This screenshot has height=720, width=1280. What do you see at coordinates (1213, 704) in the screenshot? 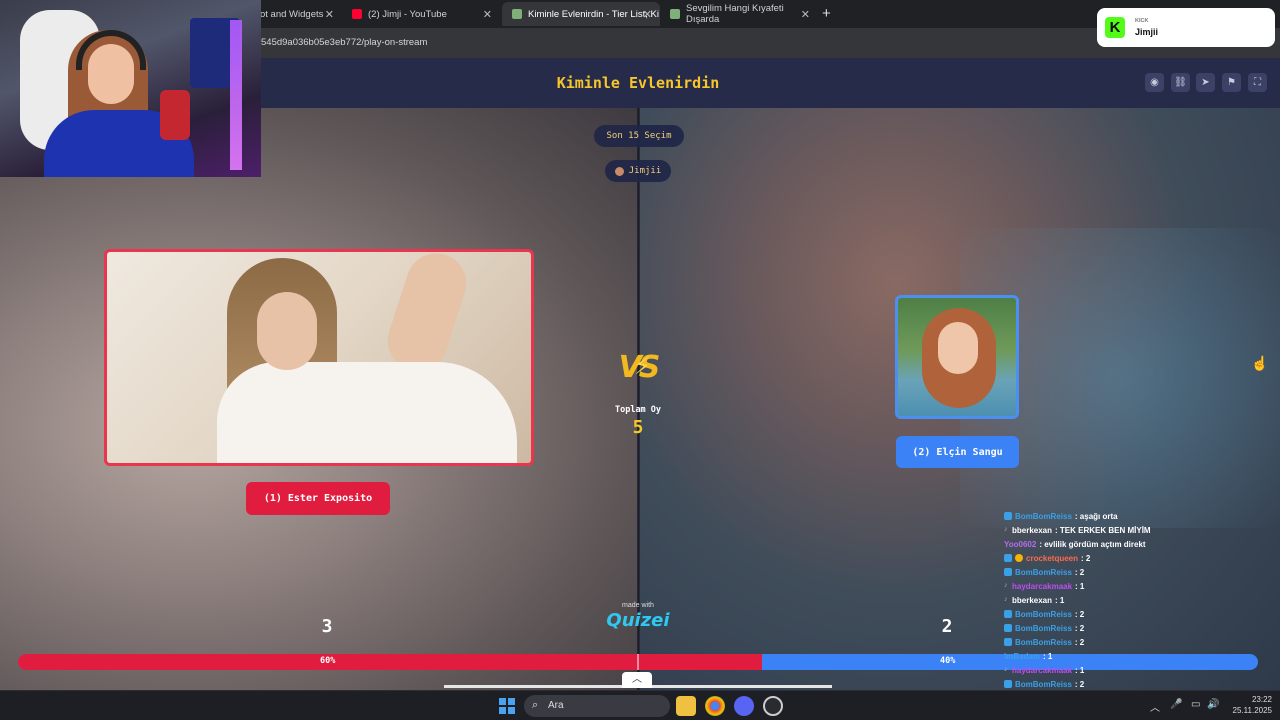
I see `volume-icon: 🔊` at bounding box center [1213, 704].